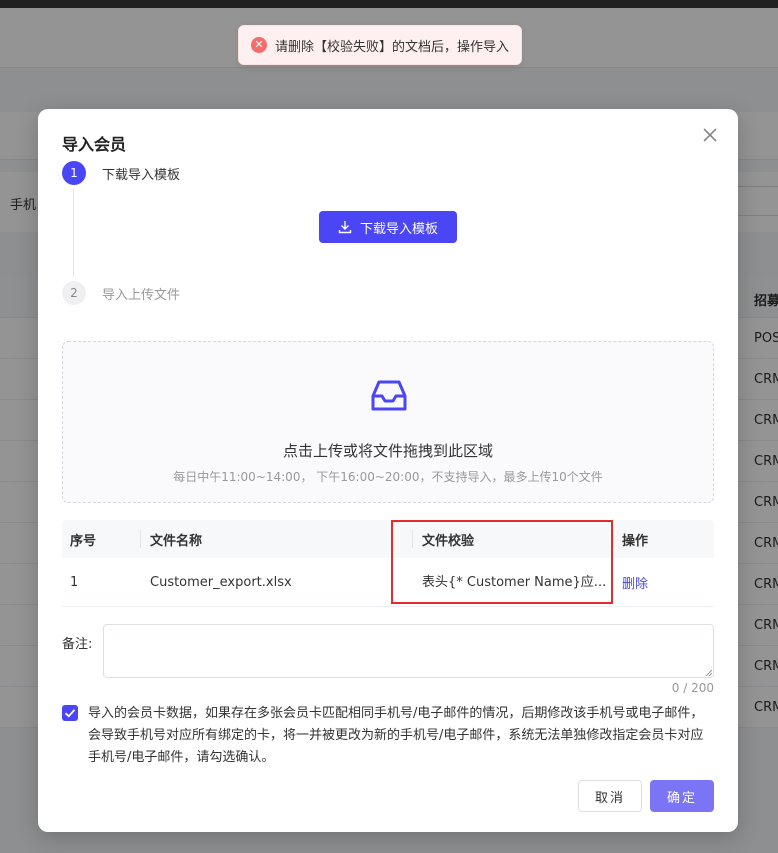  I want to click on remark-label: 备注:, so click(77, 644).